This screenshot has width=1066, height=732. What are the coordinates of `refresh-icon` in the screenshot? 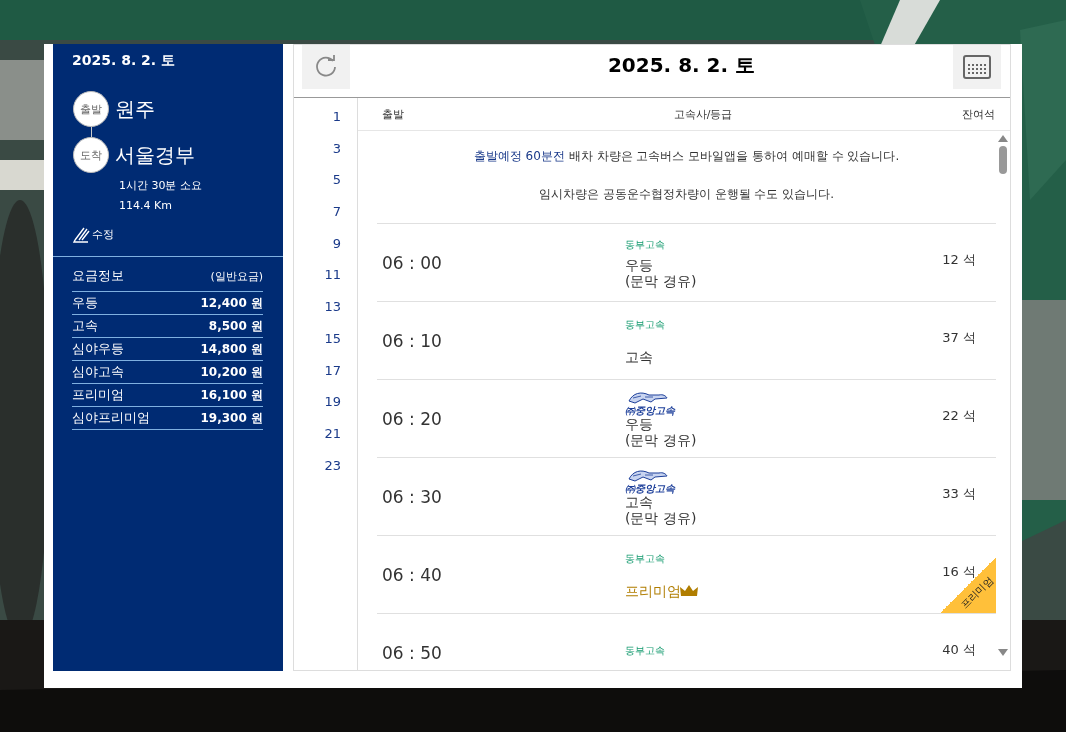 It's located at (326, 67).